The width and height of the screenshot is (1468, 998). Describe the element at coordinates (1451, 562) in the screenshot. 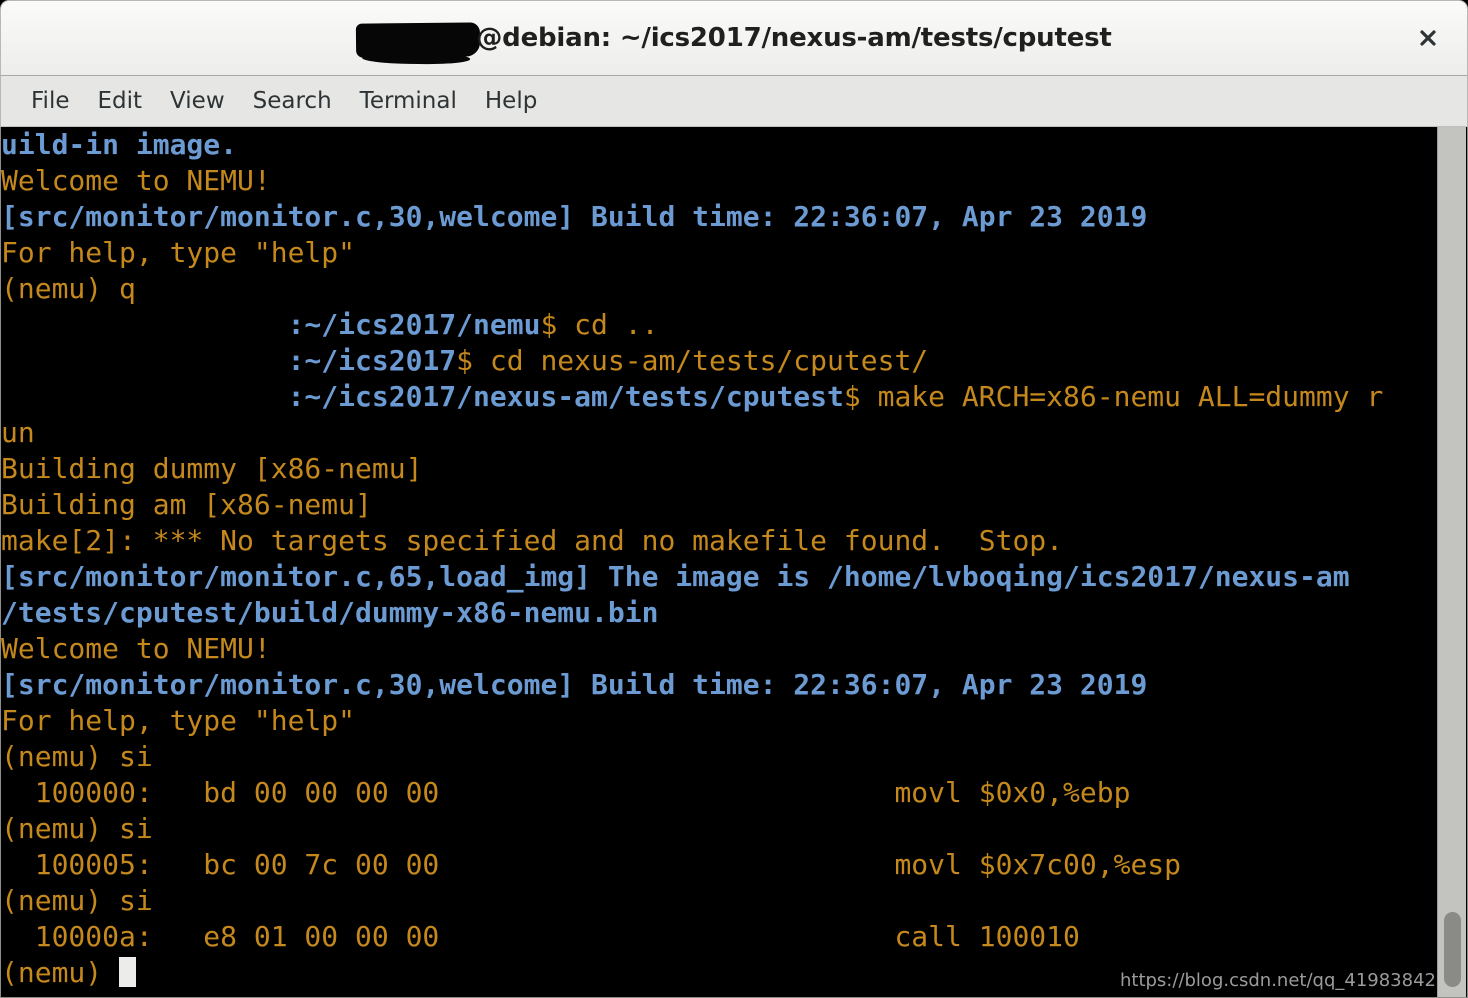

I see `terminal-scrollbar` at that location.